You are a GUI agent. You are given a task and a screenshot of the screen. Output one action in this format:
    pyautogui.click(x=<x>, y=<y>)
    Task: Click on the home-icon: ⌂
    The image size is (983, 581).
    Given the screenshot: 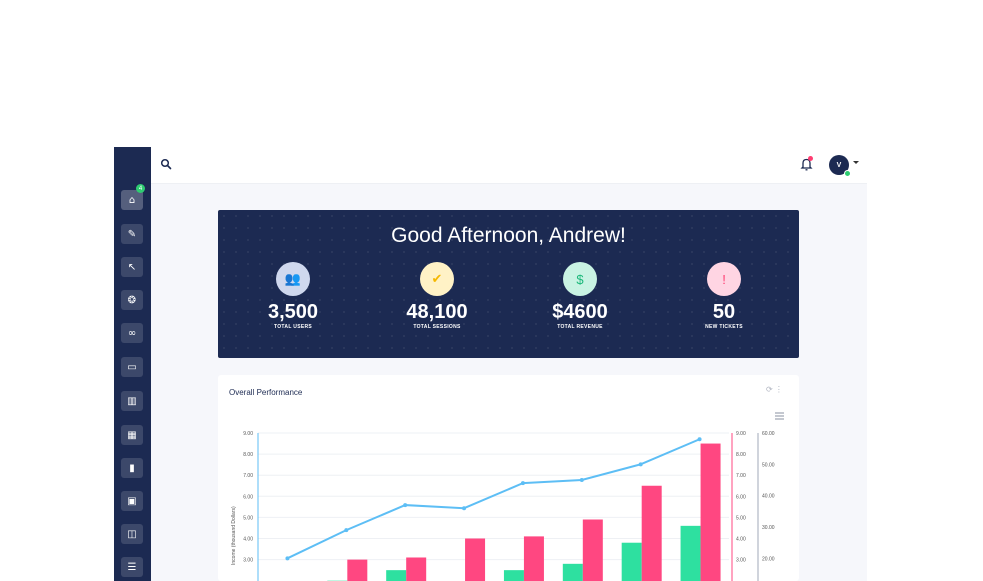 What is the action you would take?
    pyautogui.click(x=132, y=200)
    